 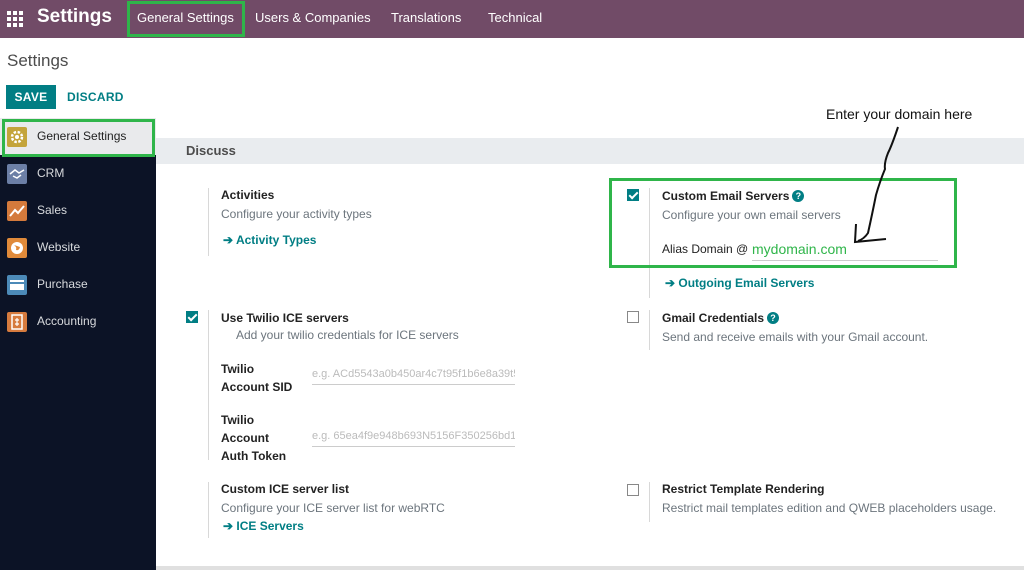 I want to click on twilio-token-label-line1: Twilio, so click(x=238, y=420).